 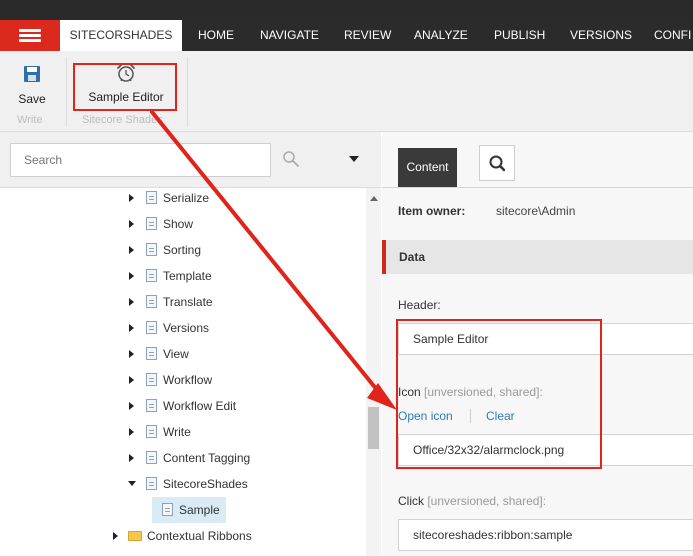 I want to click on tab-analyze: ANALYZE, so click(x=441, y=35).